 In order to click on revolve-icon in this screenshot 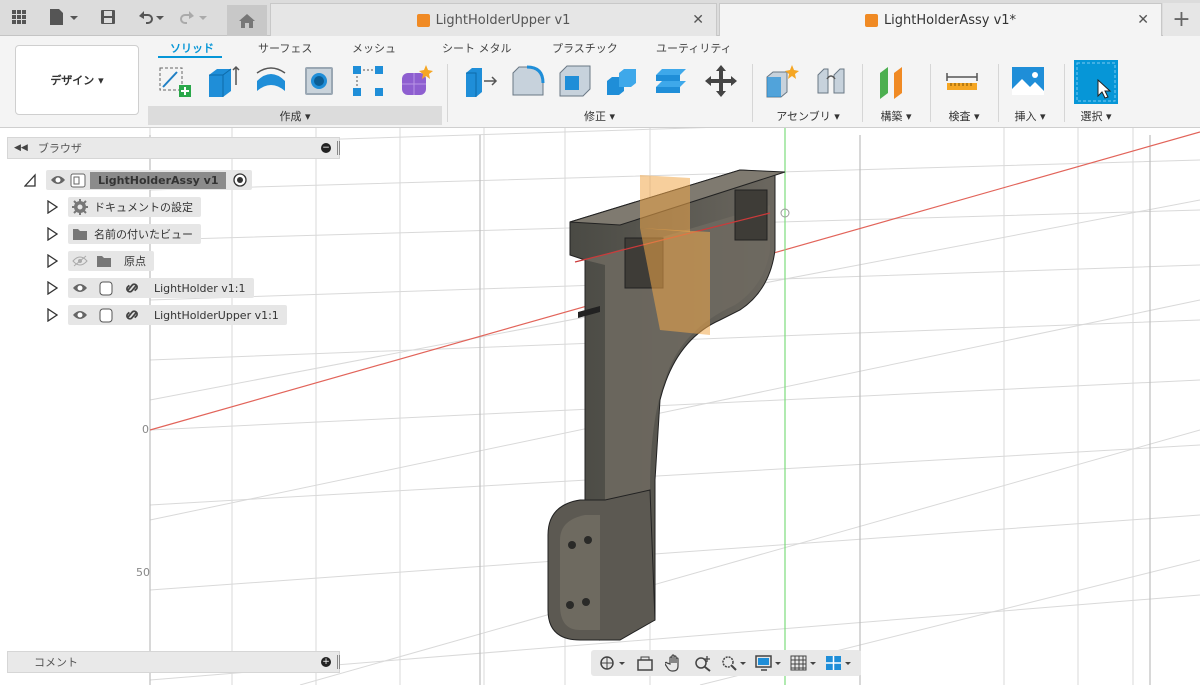, I will do `click(271, 81)`.